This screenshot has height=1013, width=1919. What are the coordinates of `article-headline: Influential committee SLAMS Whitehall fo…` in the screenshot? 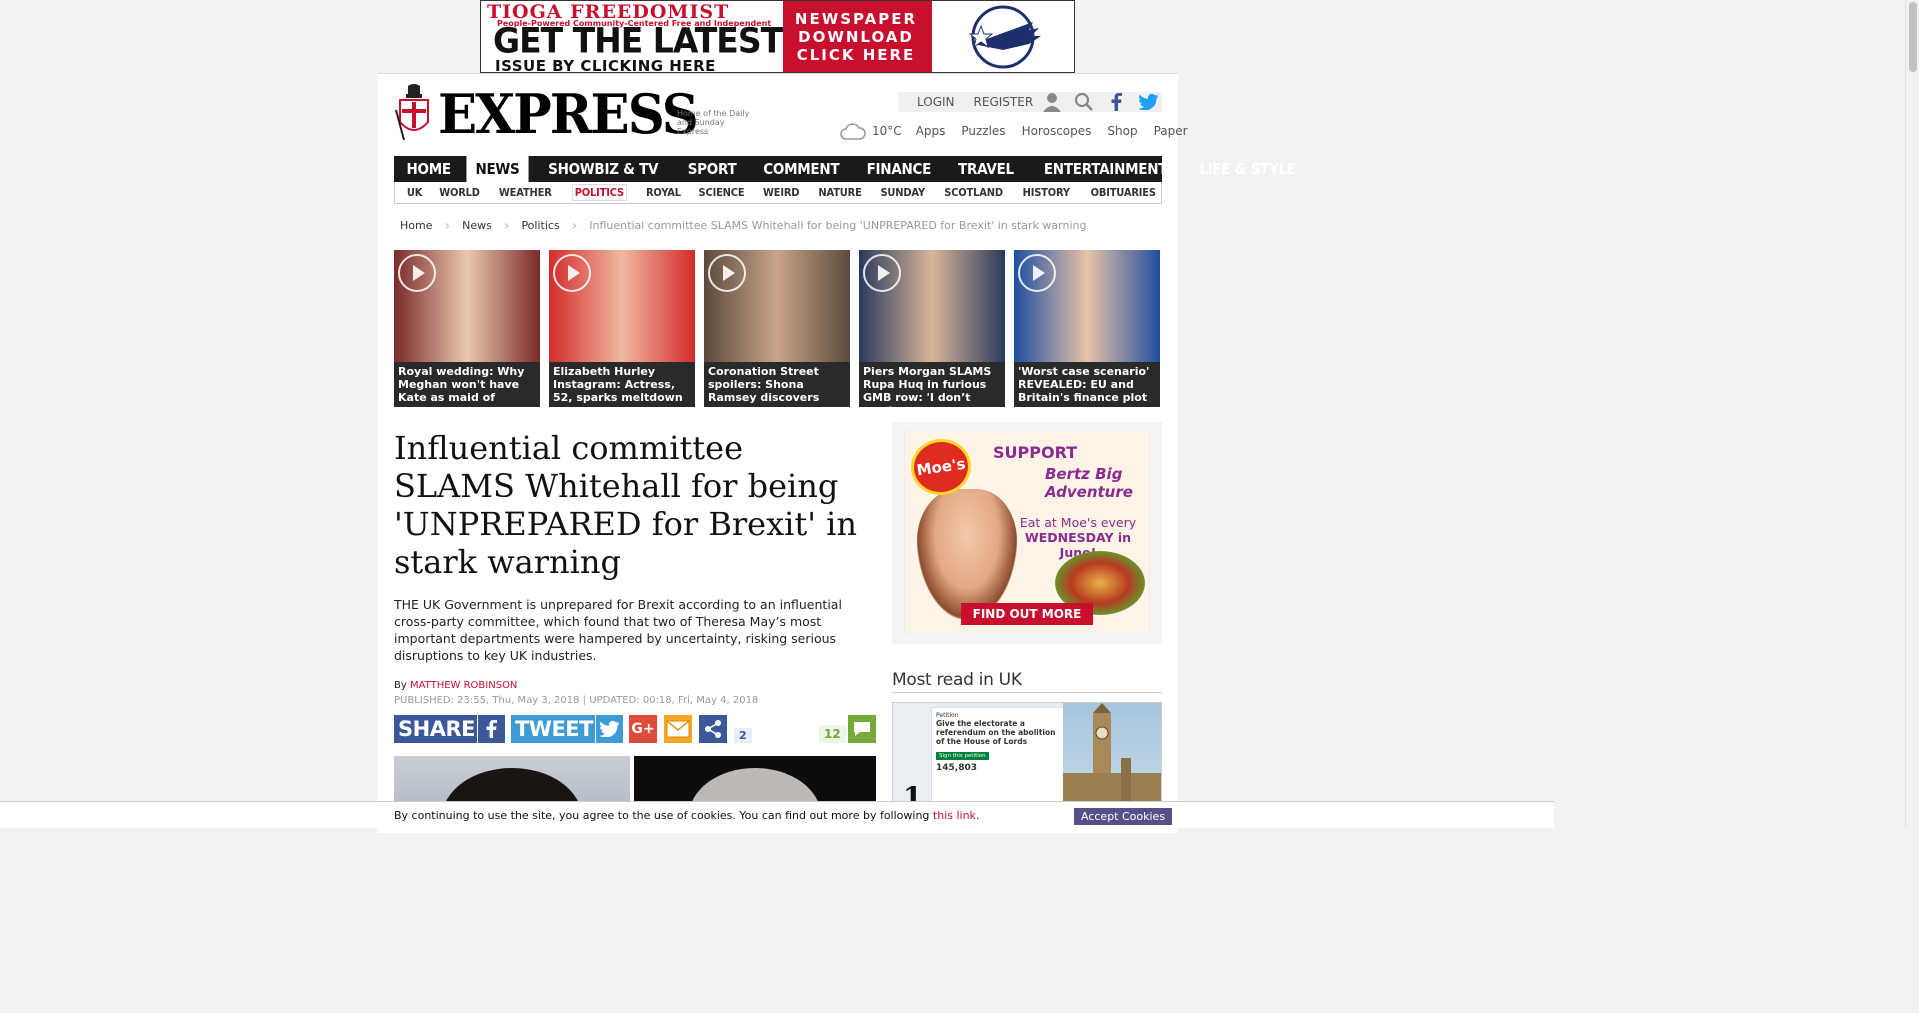 It's located at (626, 505).